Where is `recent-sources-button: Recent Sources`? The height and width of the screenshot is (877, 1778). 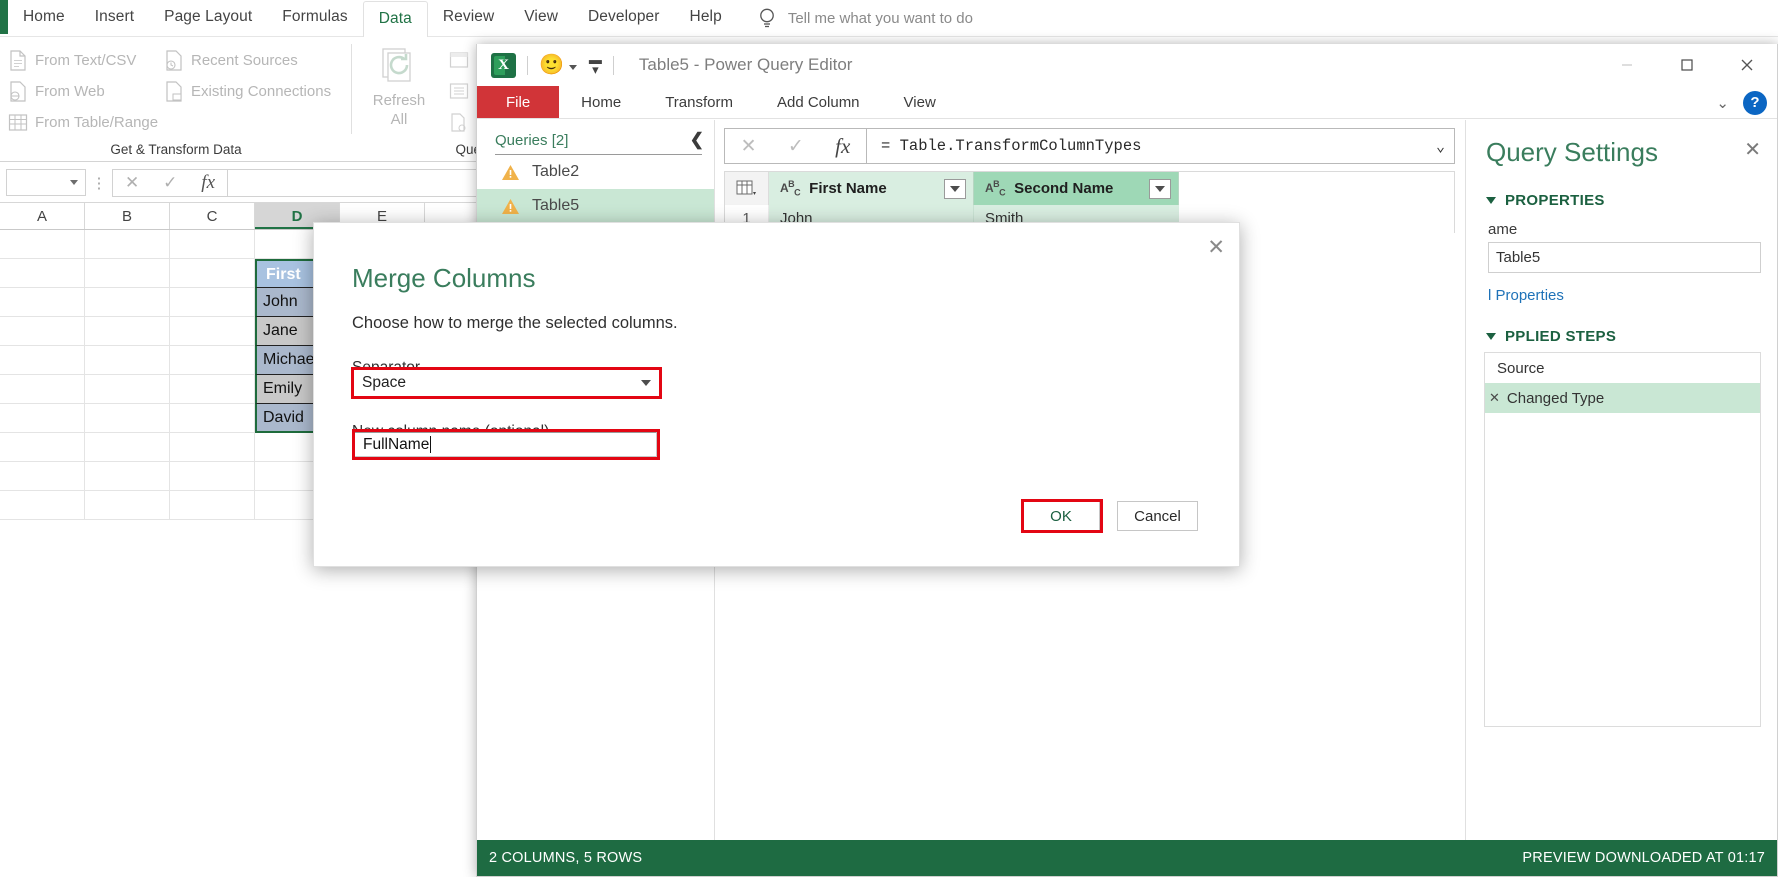 recent-sources-button: Recent Sources is located at coordinates (245, 60).